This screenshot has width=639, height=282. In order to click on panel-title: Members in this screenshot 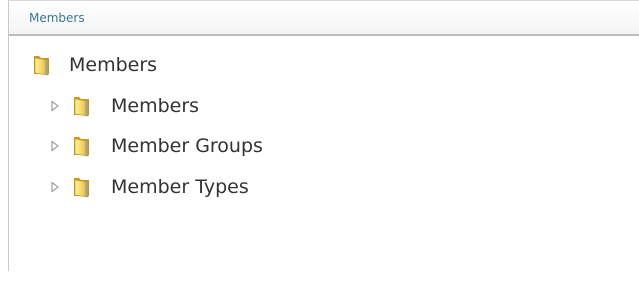, I will do `click(57, 18)`.